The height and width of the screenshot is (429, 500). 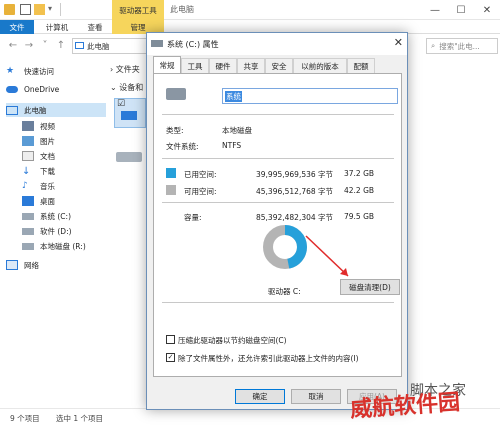 What do you see at coordinates (32, 89) in the screenshot?
I see `sidebar-item-onedrive: OneDrive` at bounding box center [32, 89].